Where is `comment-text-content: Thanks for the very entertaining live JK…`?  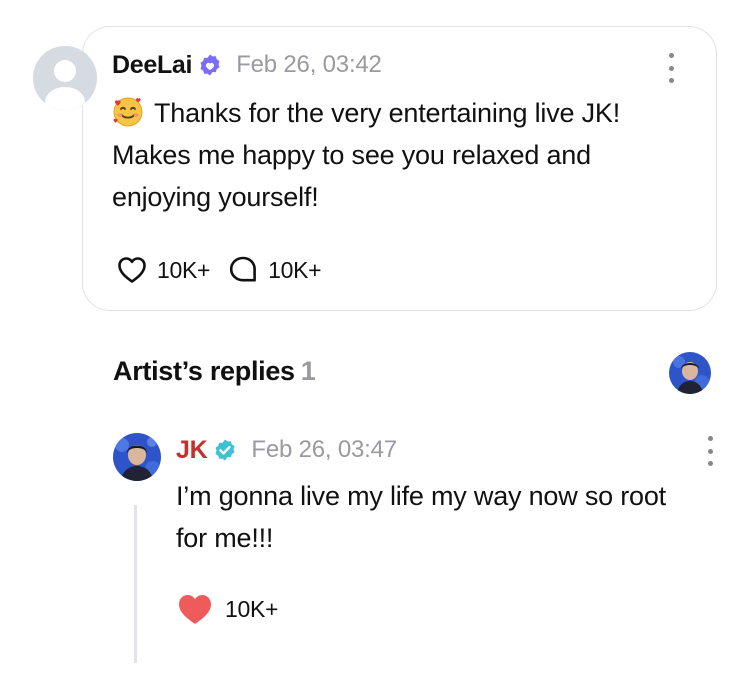
comment-text-content: Thanks for the very entertaining live JK… is located at coordinates (366, 155).